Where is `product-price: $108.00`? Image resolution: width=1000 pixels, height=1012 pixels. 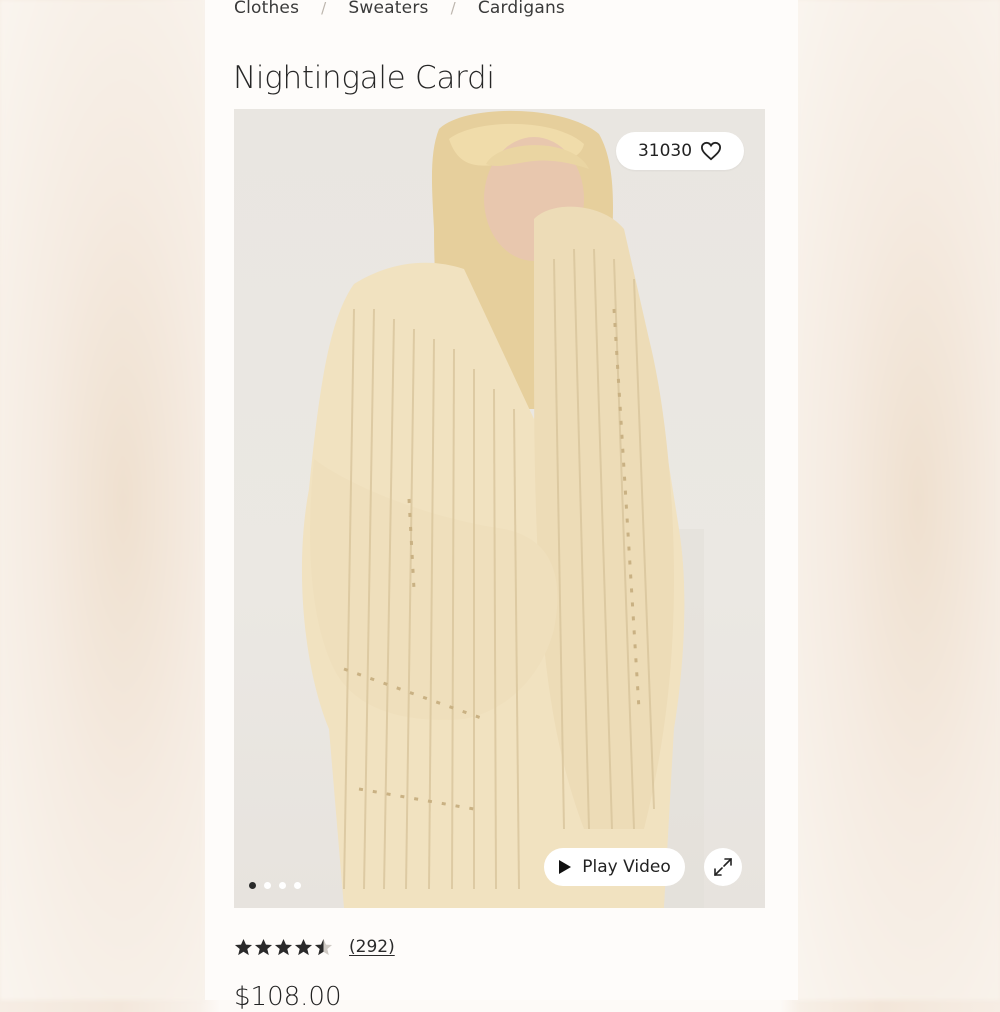
product-price: $108.00 is located at coordinates (288, 997).